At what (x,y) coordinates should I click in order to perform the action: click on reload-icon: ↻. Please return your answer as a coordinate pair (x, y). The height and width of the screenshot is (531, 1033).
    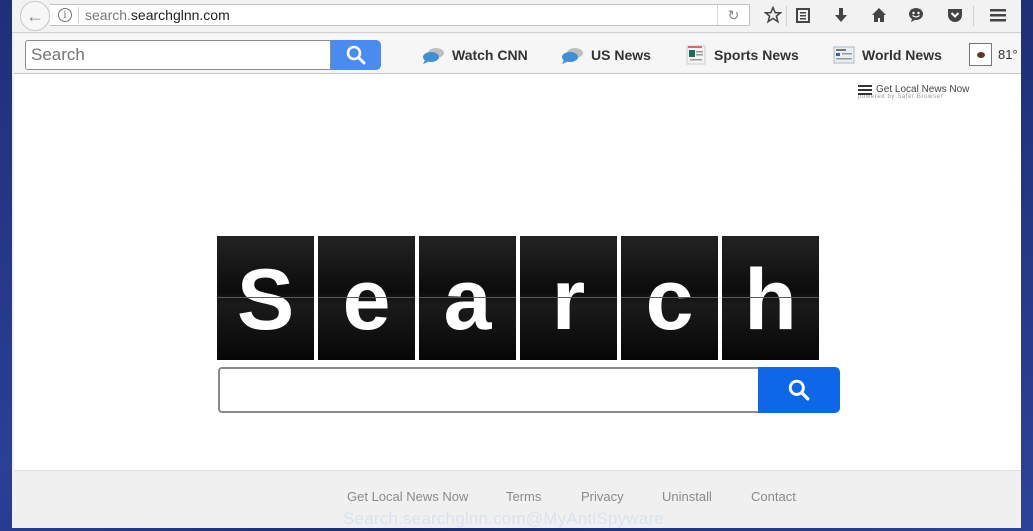
    Looking at the image, I should click on (733, 14).